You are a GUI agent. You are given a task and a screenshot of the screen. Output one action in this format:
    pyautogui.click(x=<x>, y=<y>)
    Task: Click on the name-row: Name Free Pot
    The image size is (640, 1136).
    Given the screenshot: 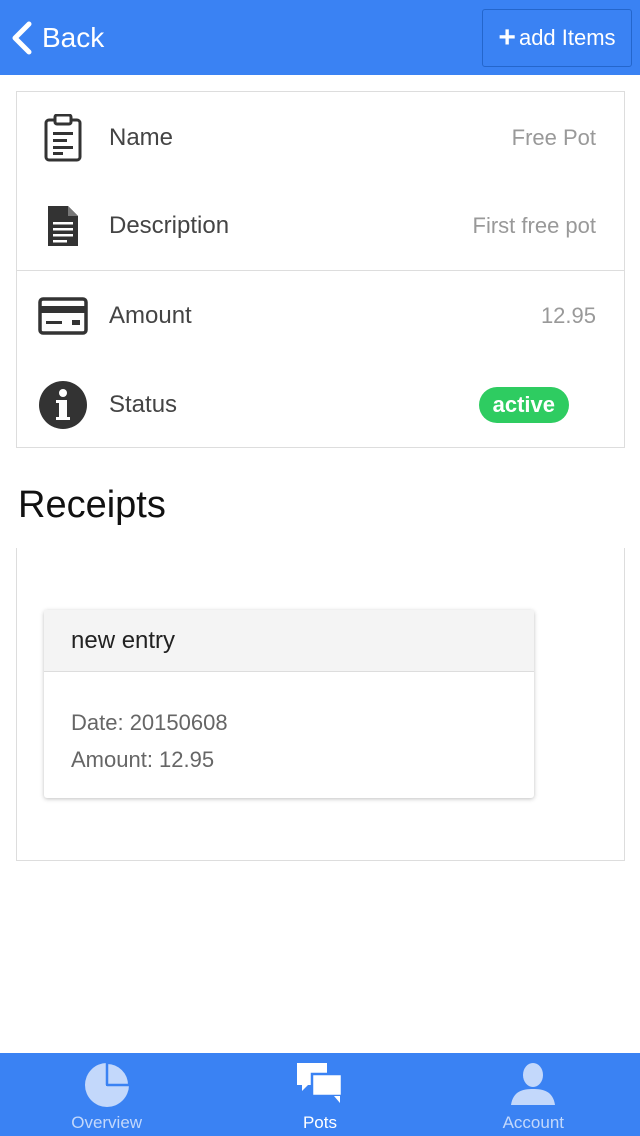 What is the action you would take?
    pyautogui.click(x=320, y=138)
    